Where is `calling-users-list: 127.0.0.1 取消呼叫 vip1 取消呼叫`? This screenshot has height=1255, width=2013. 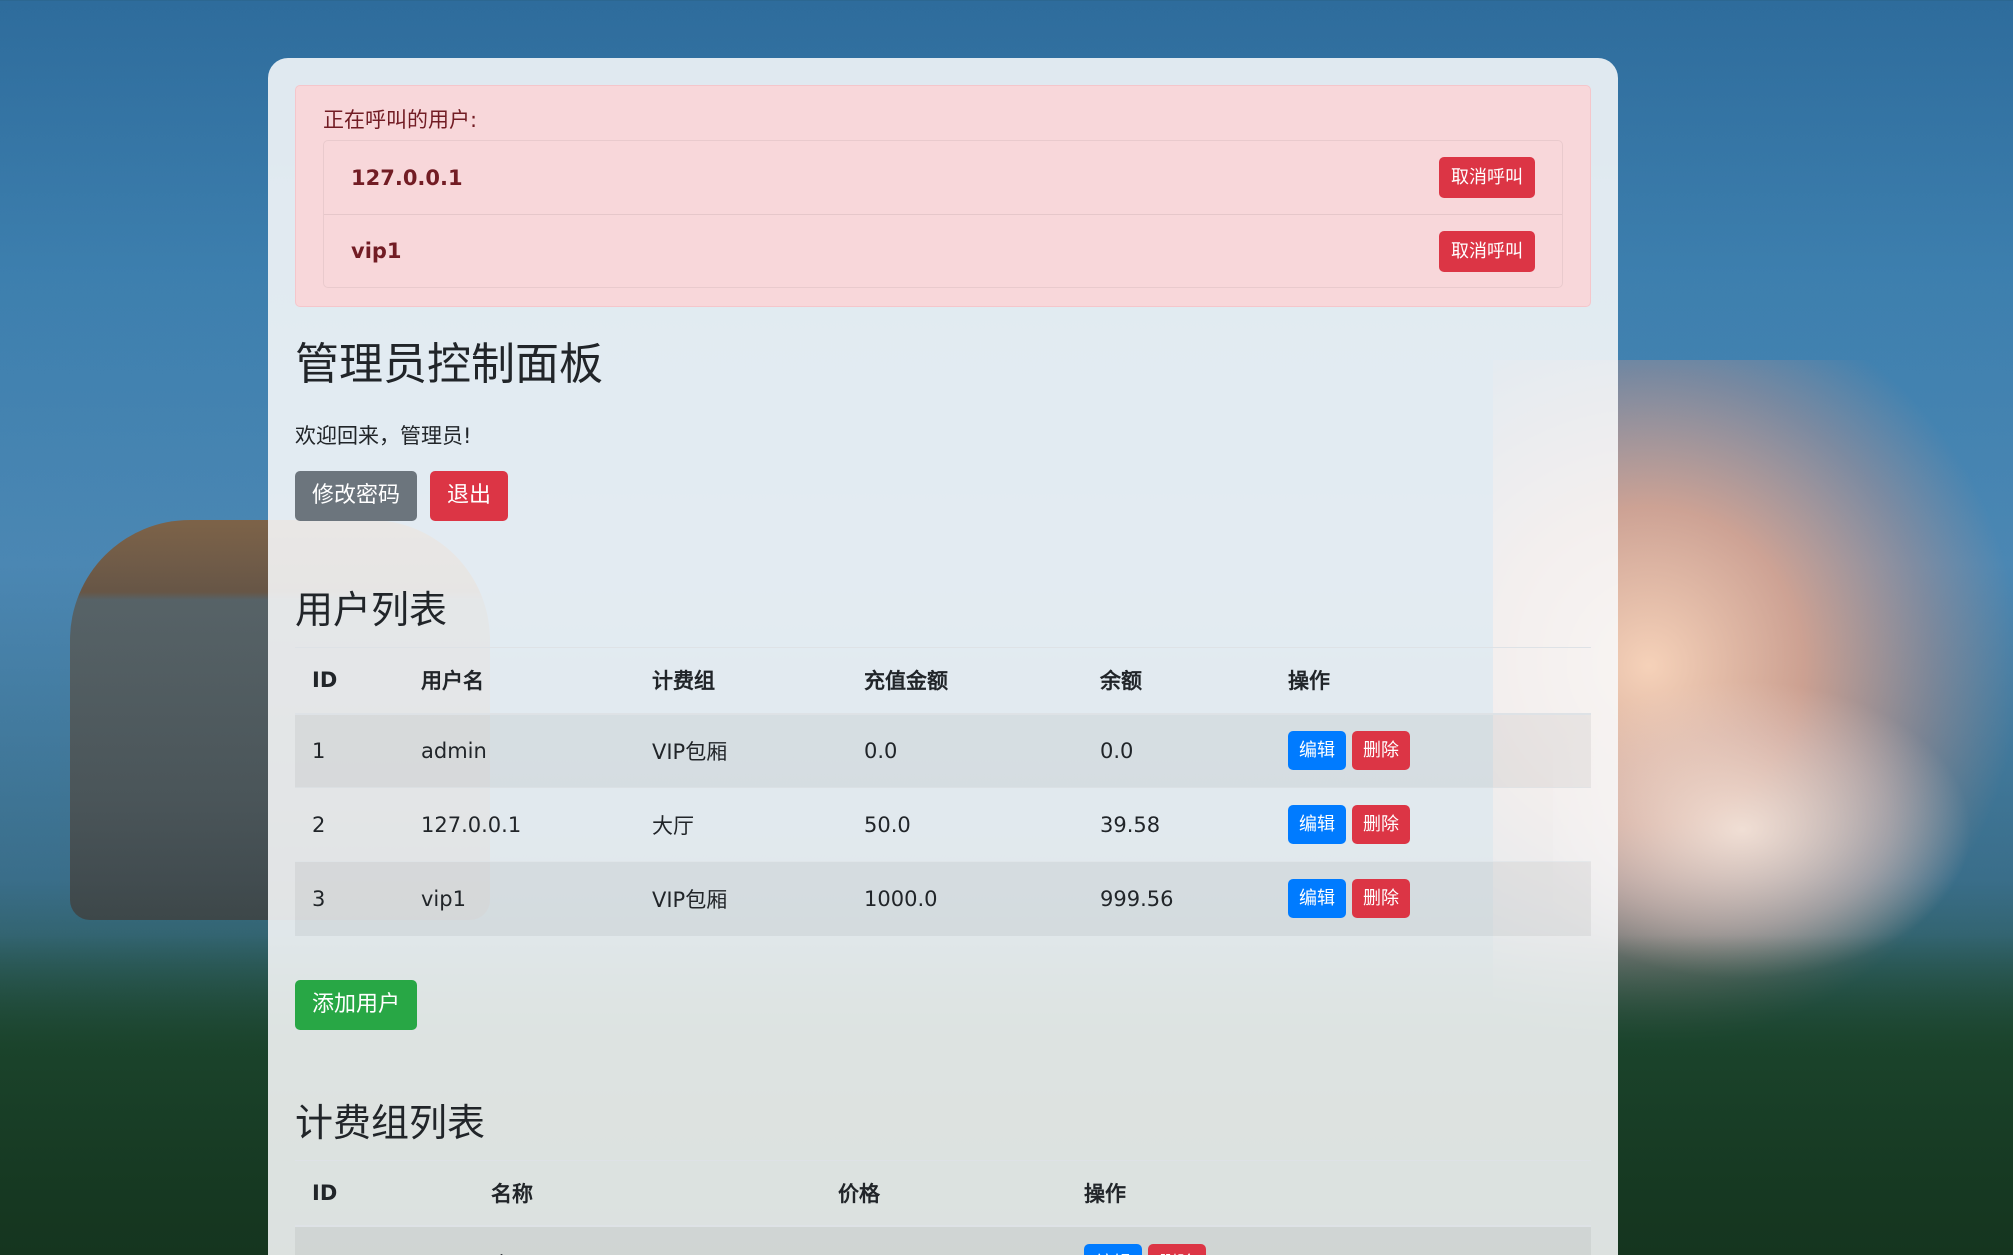 calling-users-list: 127.0.0.1 取消呼叫 vip1 取消呼叫 is located at coordinates (943, 214).